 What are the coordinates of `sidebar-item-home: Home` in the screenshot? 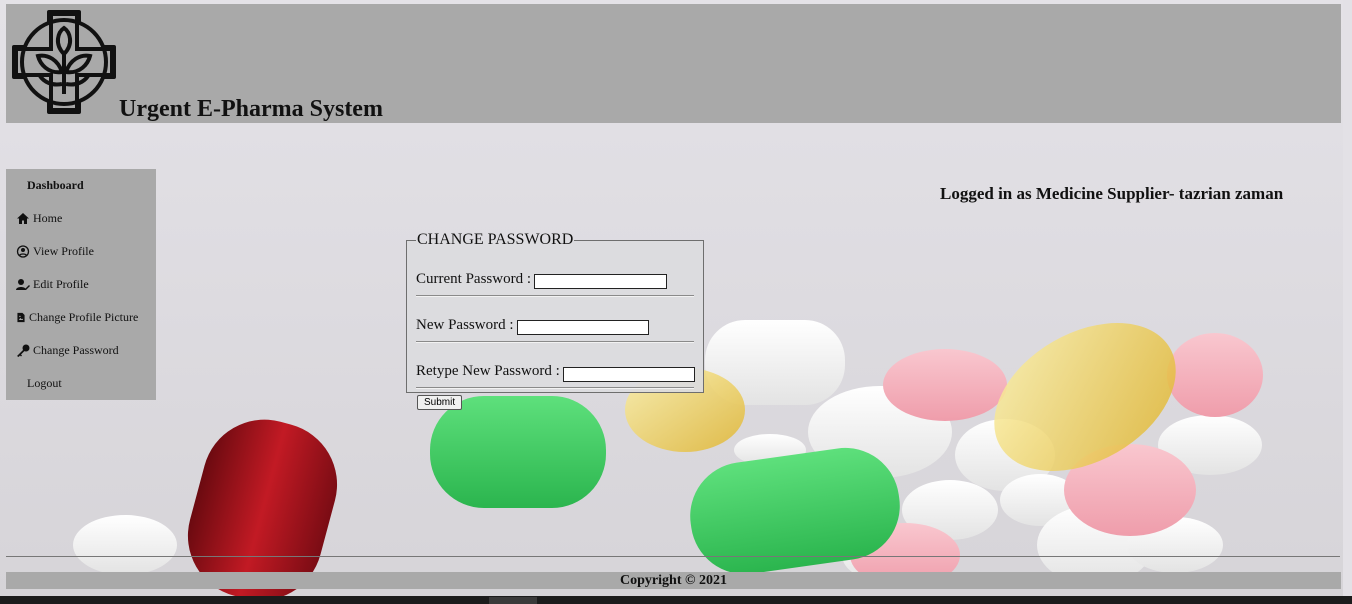 It's located at (39, 218).